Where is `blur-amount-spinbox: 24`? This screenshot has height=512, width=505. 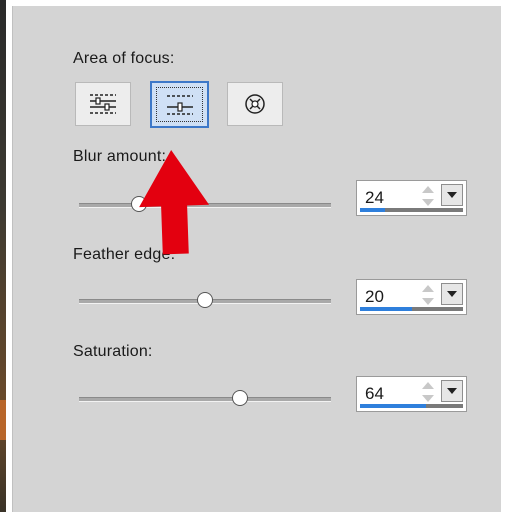 blur-amount-spinbox: 24 is located at coordinates (411, 198).